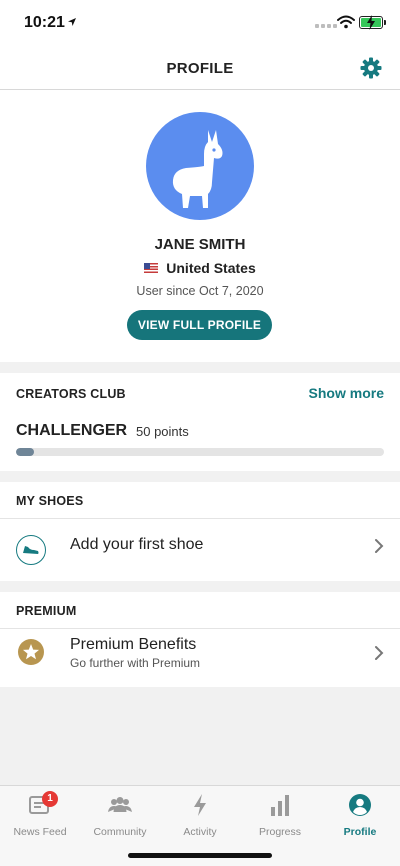  What do you see at coordinates (346, 393) in the screenshot?
I see `show-more-link: Show more` at bounding box center [346, 393].